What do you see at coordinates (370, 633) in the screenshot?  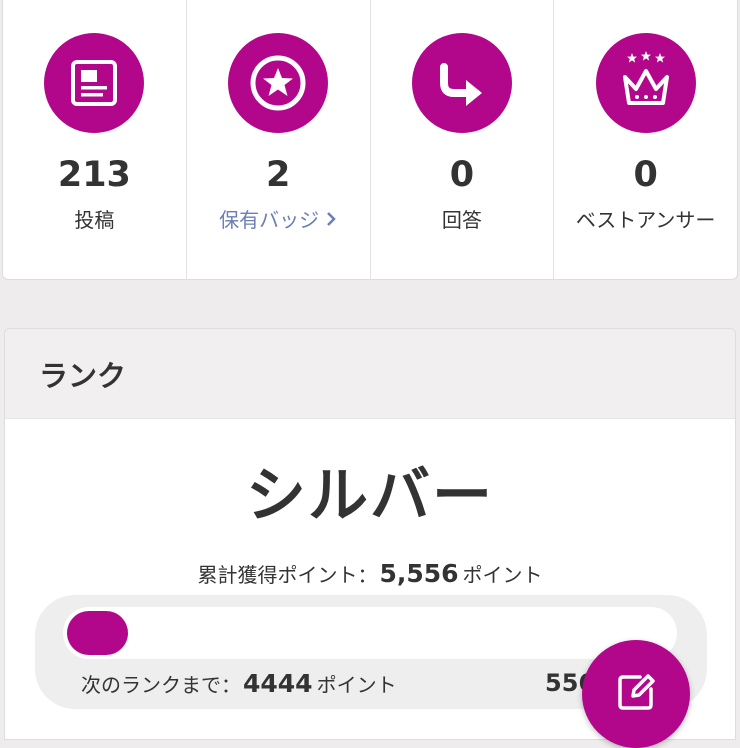 I see `rank-progress-track` at bounding box center [370, 633].